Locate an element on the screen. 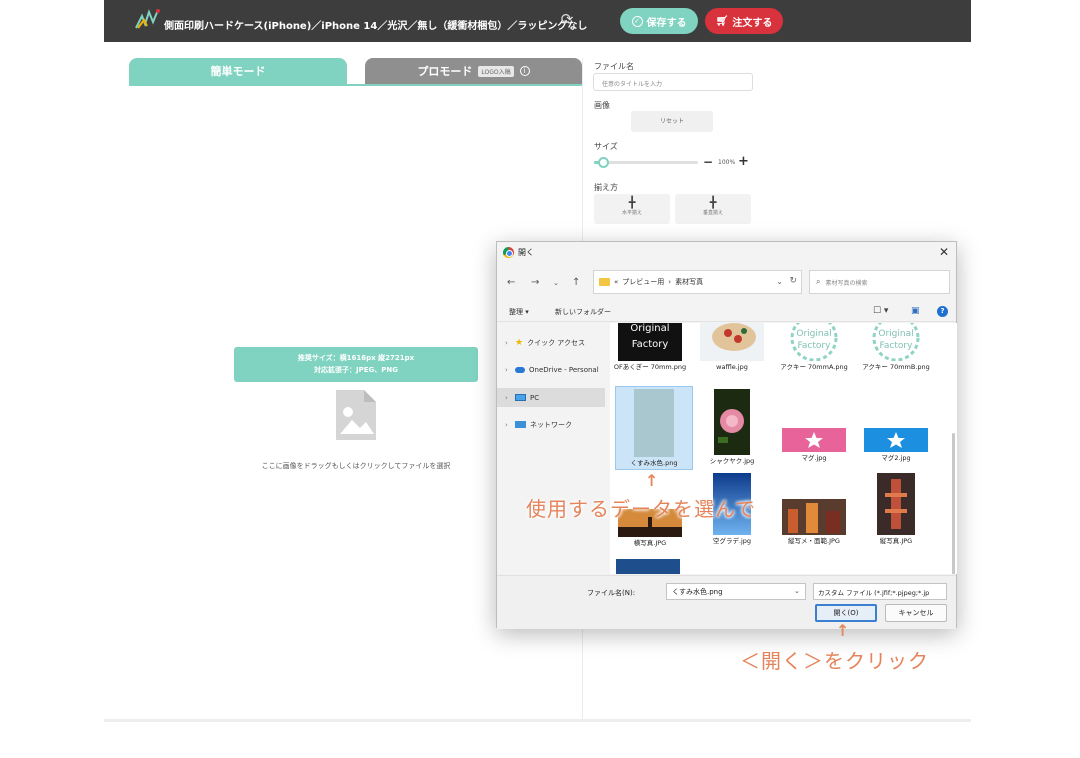 The width and height of the screenshot is (1080, 758). file-item: Original Factory アクキー 70mmB.png is located at coordinates (896, 347).